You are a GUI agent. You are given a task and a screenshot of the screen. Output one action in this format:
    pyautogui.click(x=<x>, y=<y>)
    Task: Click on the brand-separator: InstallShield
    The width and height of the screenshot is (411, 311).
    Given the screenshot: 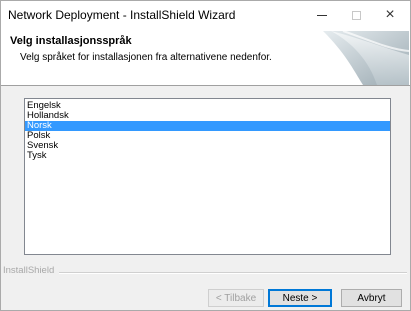 What is the action you would take?
    pyautogui.click(x=205, y=272)
    